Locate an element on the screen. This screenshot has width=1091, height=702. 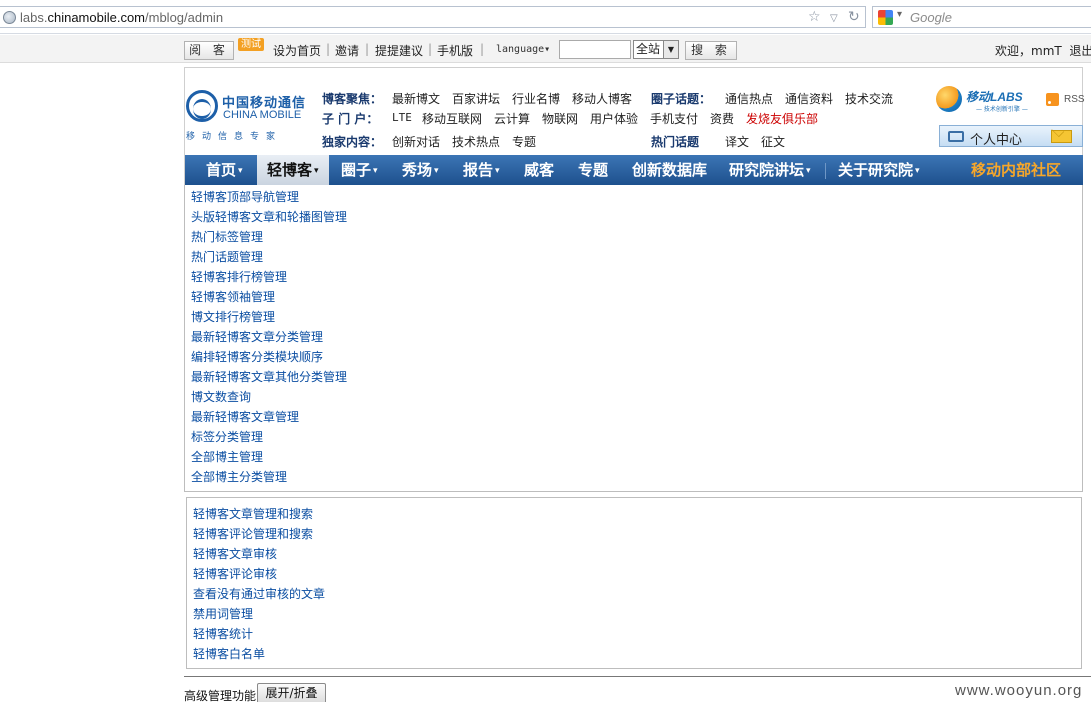
nav-home: 首页 ▾ is located at coordinates (224, 170).